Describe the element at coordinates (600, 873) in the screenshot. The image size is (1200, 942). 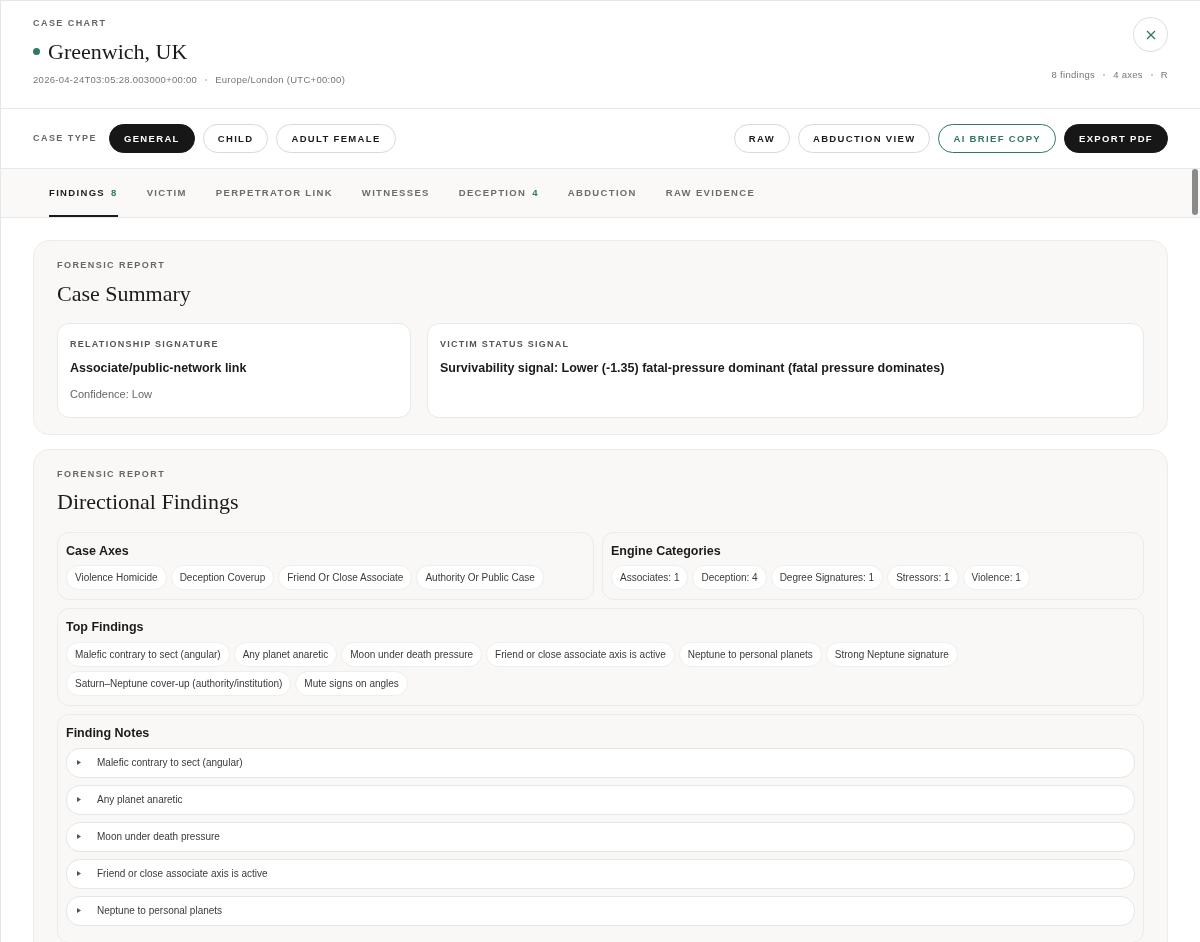
I see `note-row: Friend or close associate axis is active` at that location.